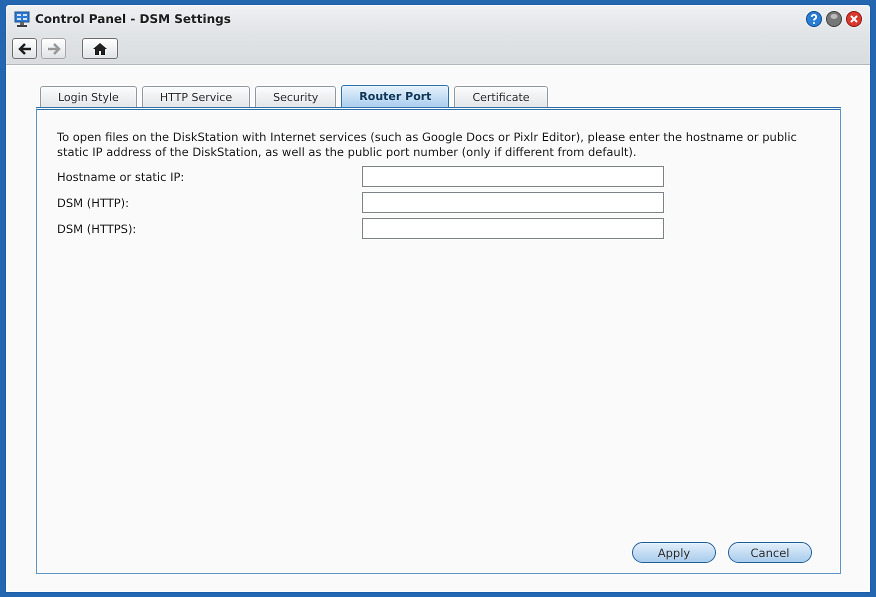  Describe the element at coordinates (770, 552) in the screenshot. I see `cancel-button: Cancel` at that location.